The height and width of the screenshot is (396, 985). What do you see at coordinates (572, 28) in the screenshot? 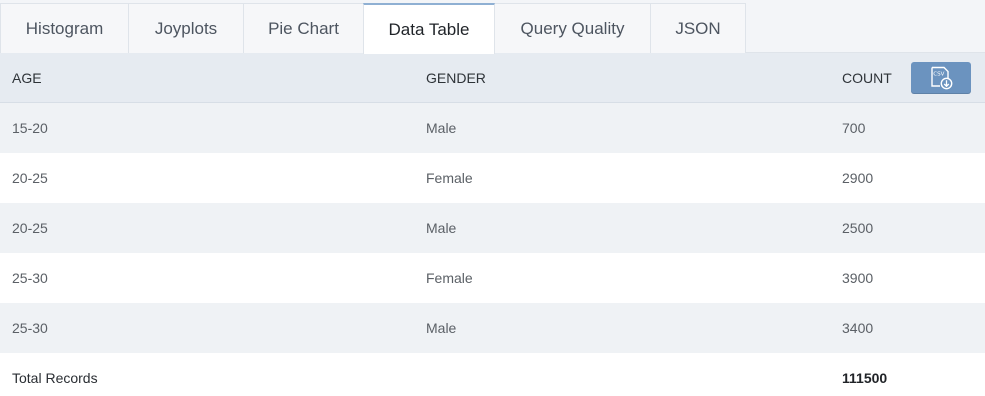
I see `tab-query-quality: Query Quality` at bounding box center [572, 28].